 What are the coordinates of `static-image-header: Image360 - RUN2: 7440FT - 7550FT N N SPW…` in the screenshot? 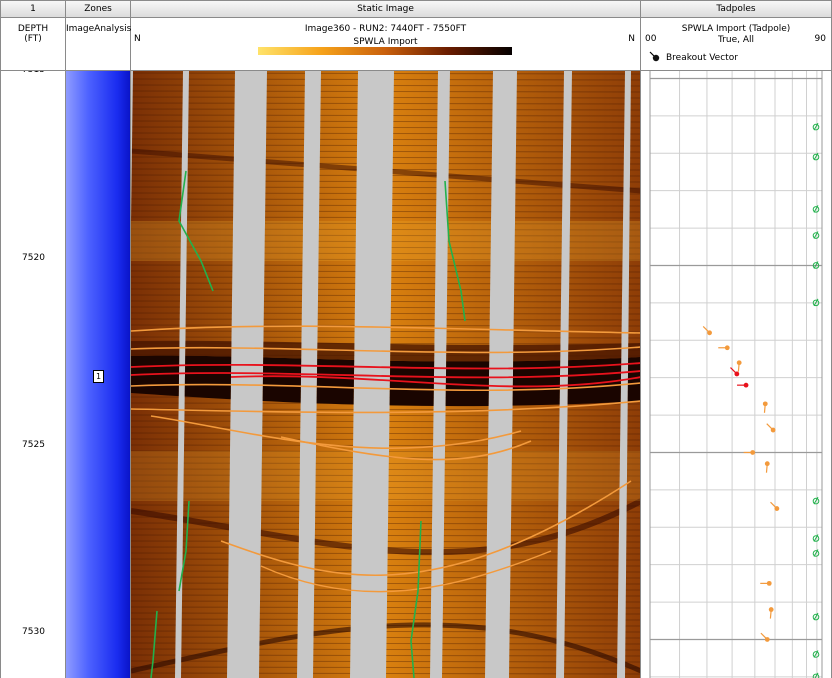 It's located at (386, 44).